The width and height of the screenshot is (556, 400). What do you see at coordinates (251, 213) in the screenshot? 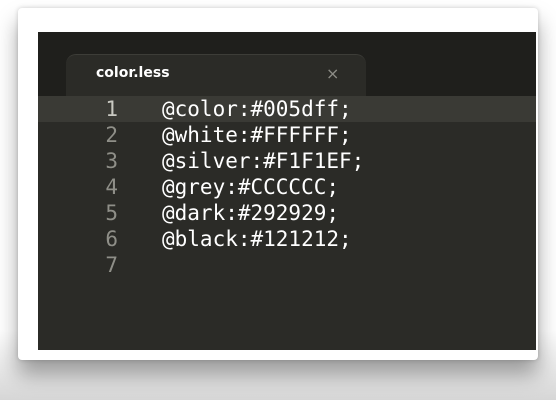
I see `code-text: @dark:#292929;` at bounding box center [251, 213].